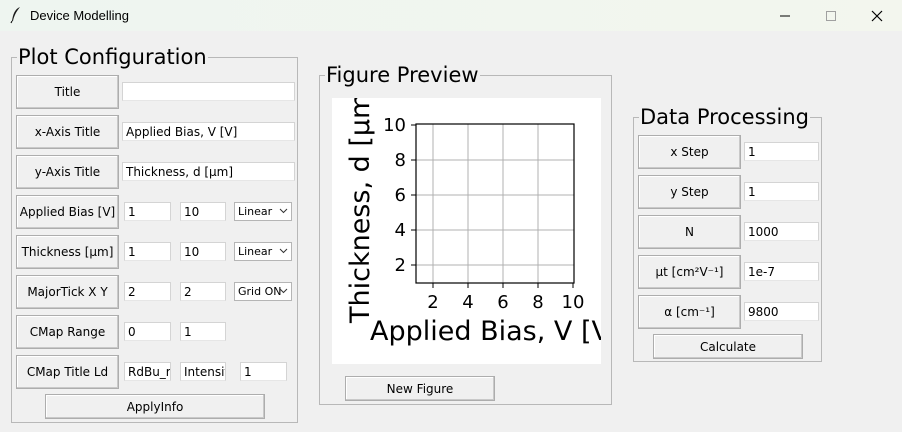  Describe the element at coordinates (255, 211) in the screenshot. I see `bias-scale-value: Linear` at that location.